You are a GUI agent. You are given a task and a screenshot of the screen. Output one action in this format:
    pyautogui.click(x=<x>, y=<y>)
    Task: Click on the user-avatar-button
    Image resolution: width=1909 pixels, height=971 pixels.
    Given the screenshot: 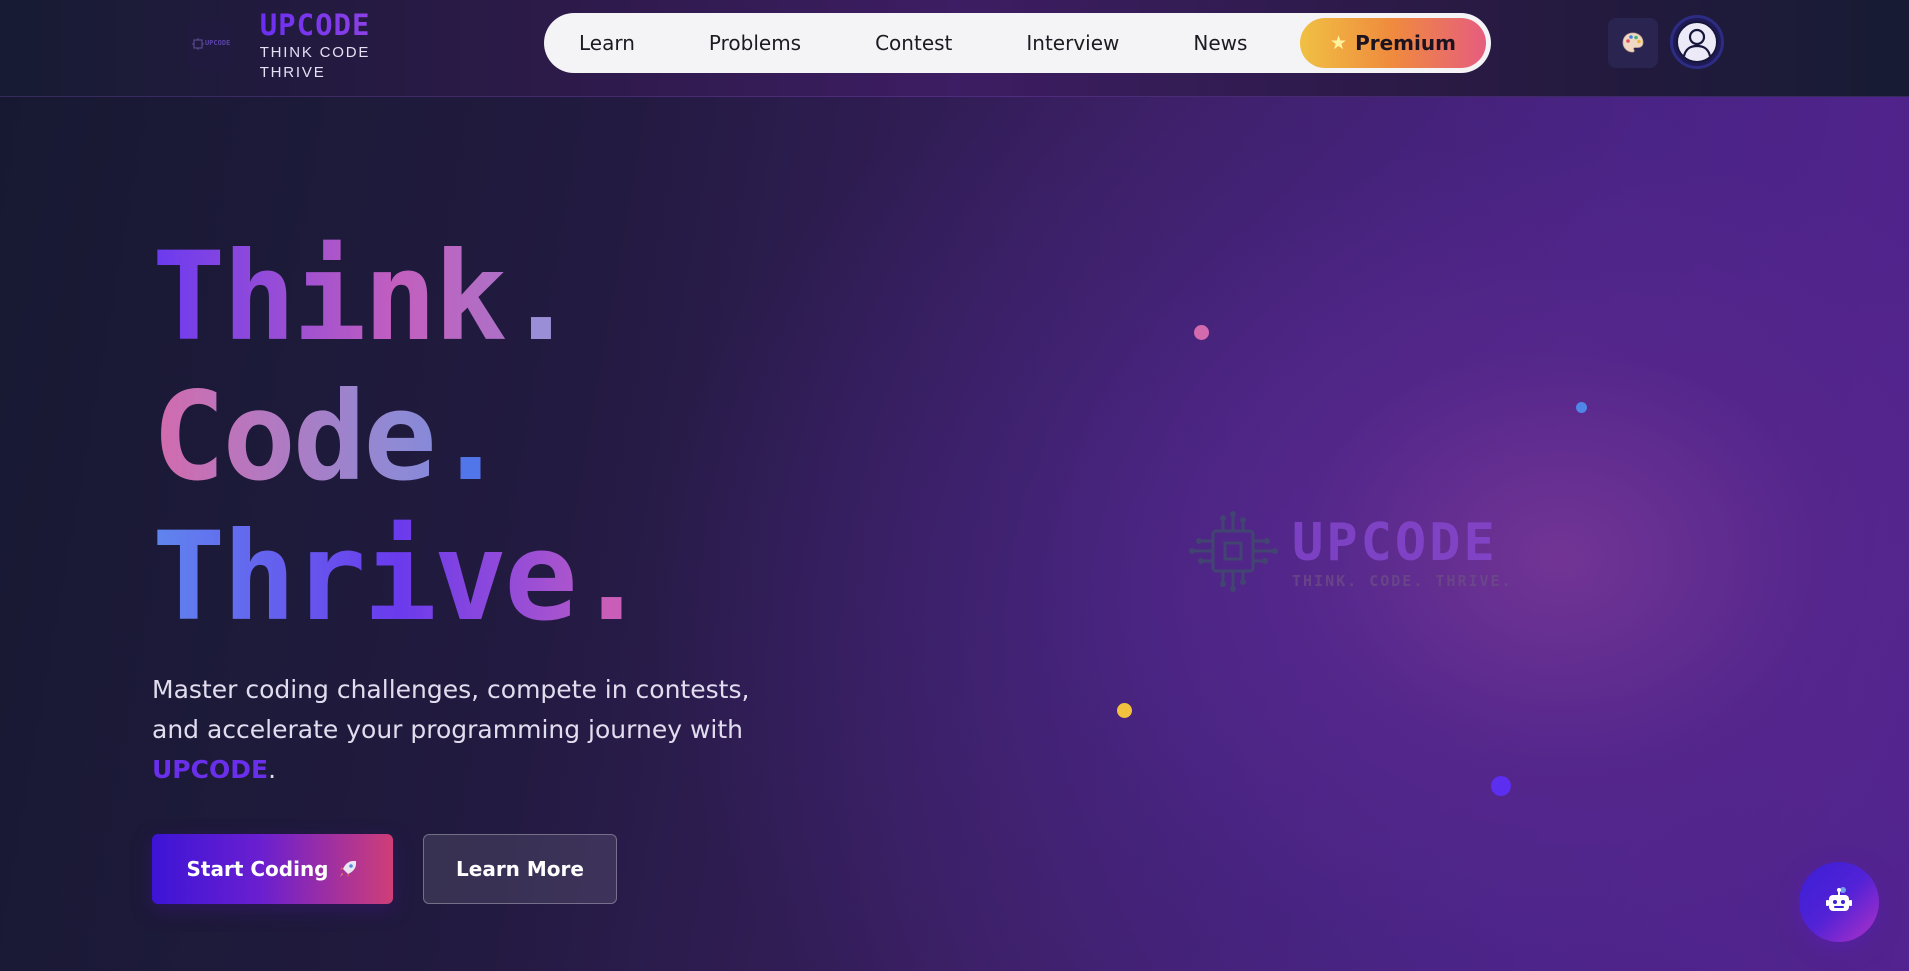 What is the action you would take?
    pyautogui.click(x=1697, y=42)
    